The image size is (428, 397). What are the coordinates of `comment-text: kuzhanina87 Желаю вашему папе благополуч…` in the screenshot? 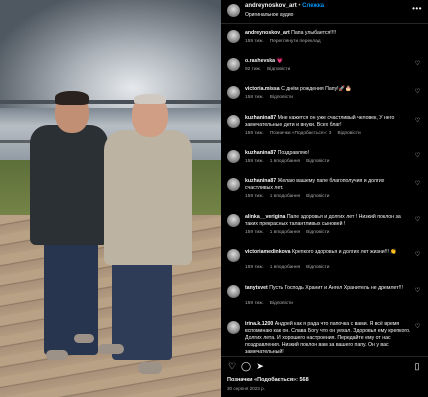 It's located at (328, 185).